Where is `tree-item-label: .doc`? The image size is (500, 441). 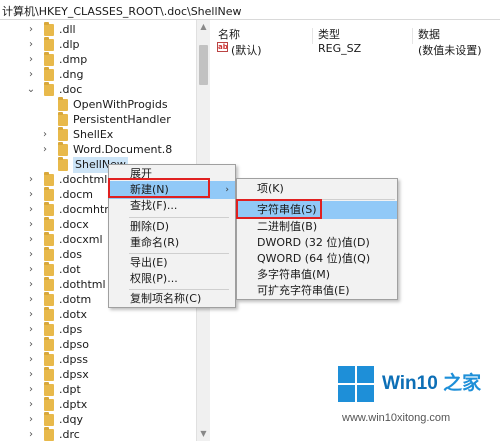
tree-item-label: .doc is located at coordinates (71, 89).